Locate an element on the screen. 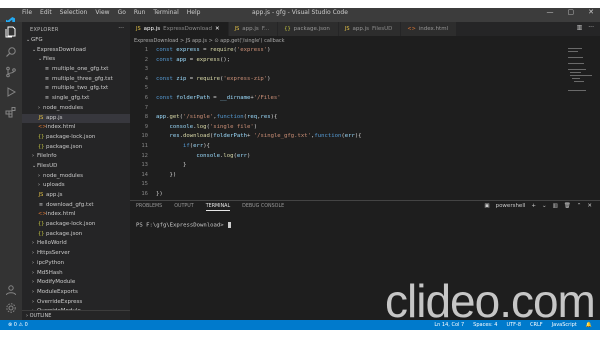 This screenshot has width=600, height=338. outline-section: › OUTLINE is located at coordinates (76, 315).